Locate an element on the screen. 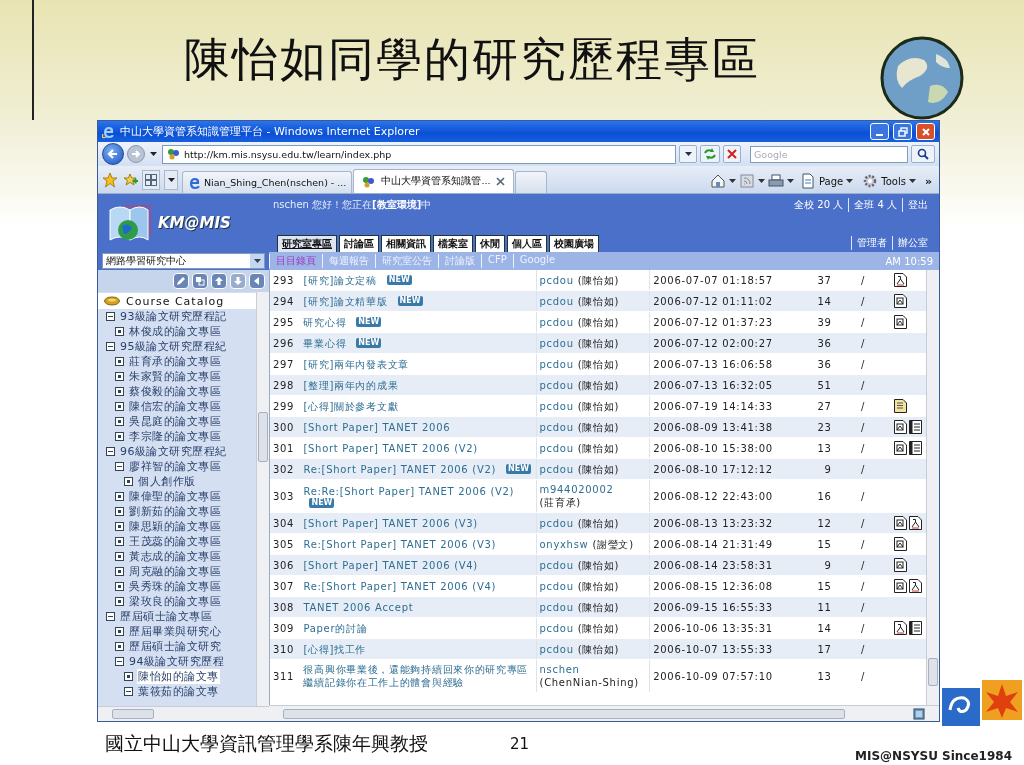 This screenshot has width=1024, height=765. tree-item: 廖祥智的論文專區 is located at coordinates (175, 466).